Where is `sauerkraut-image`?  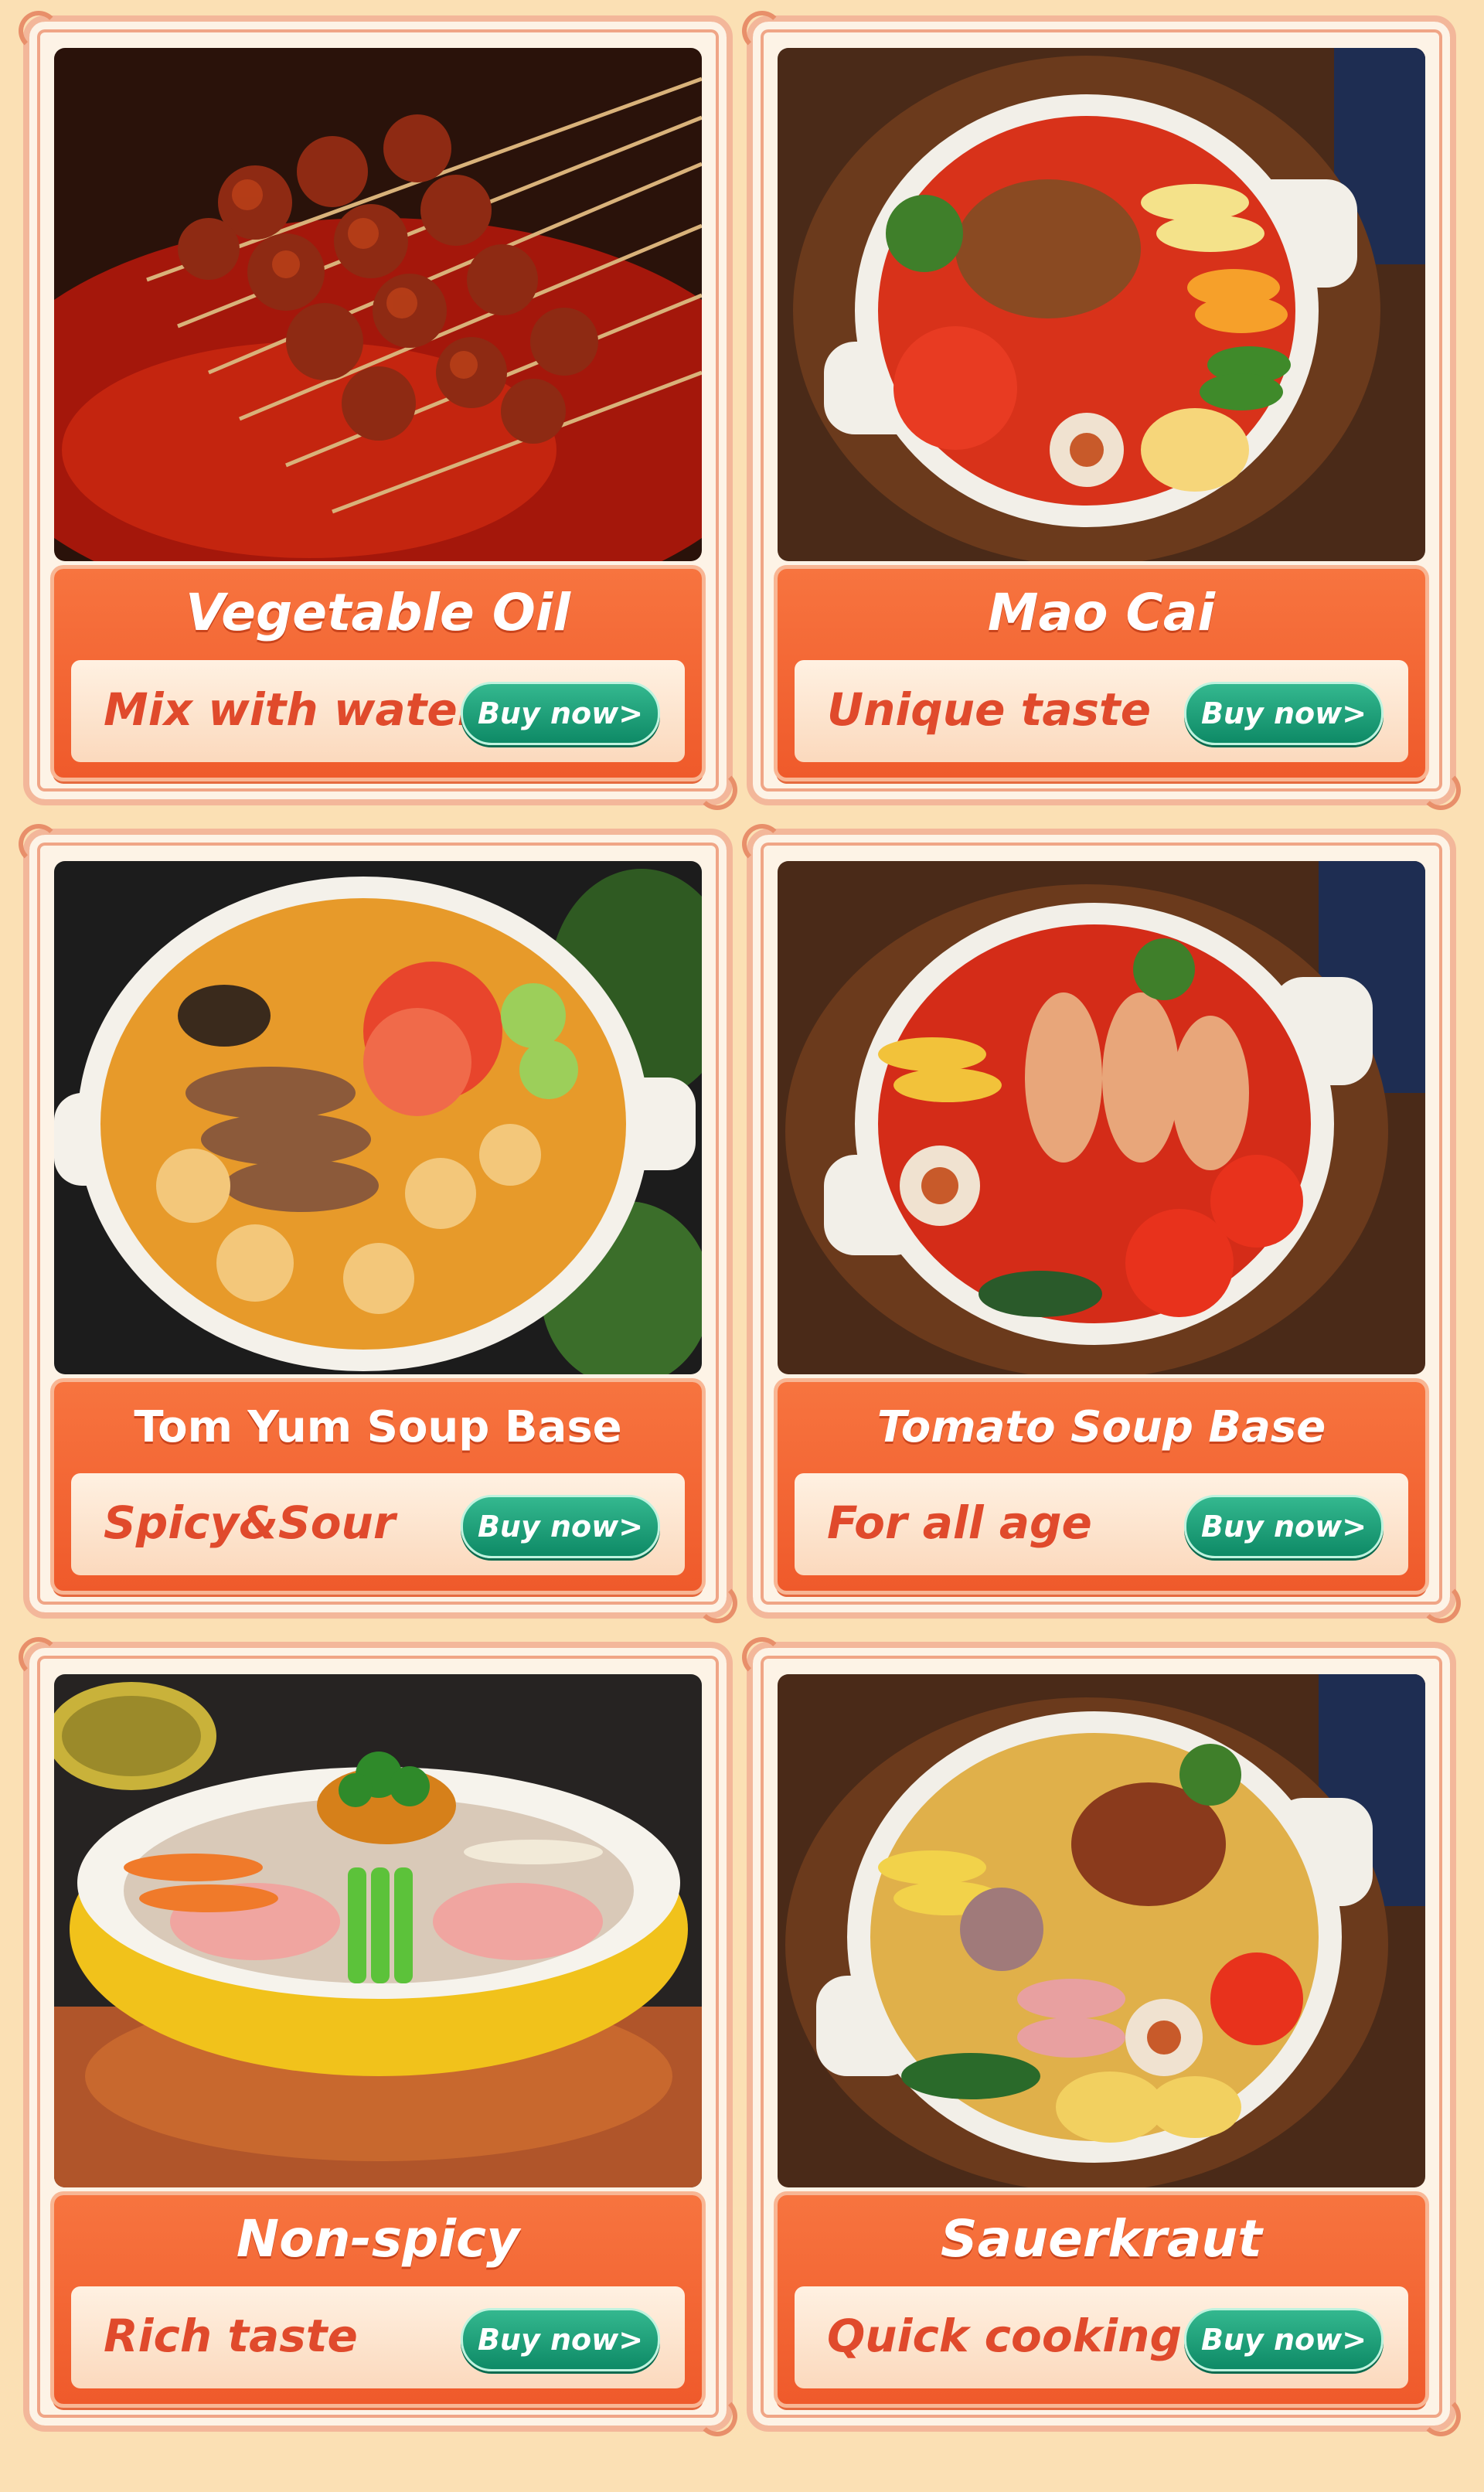
sauerkraut-image is located at coordinates (1101, 1930).